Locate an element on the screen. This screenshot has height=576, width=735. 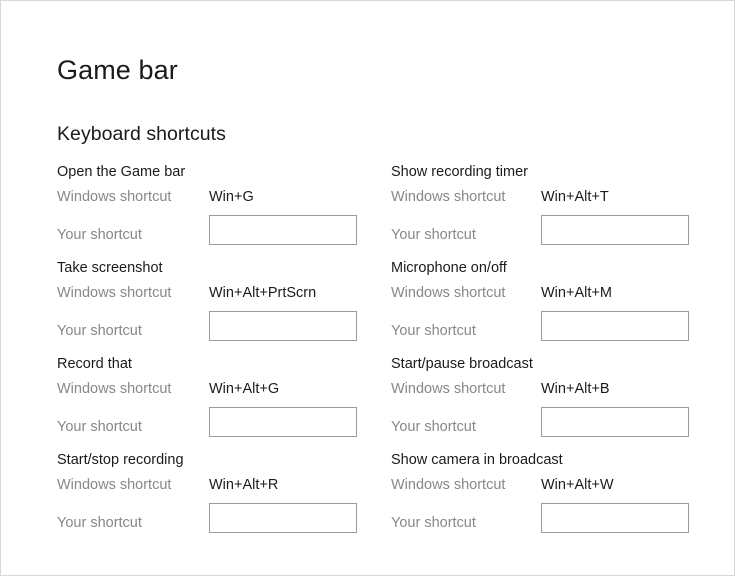
windows-shortcut-row: Windows shortcut Win+Alt+R is located at coordinates (227, 487).